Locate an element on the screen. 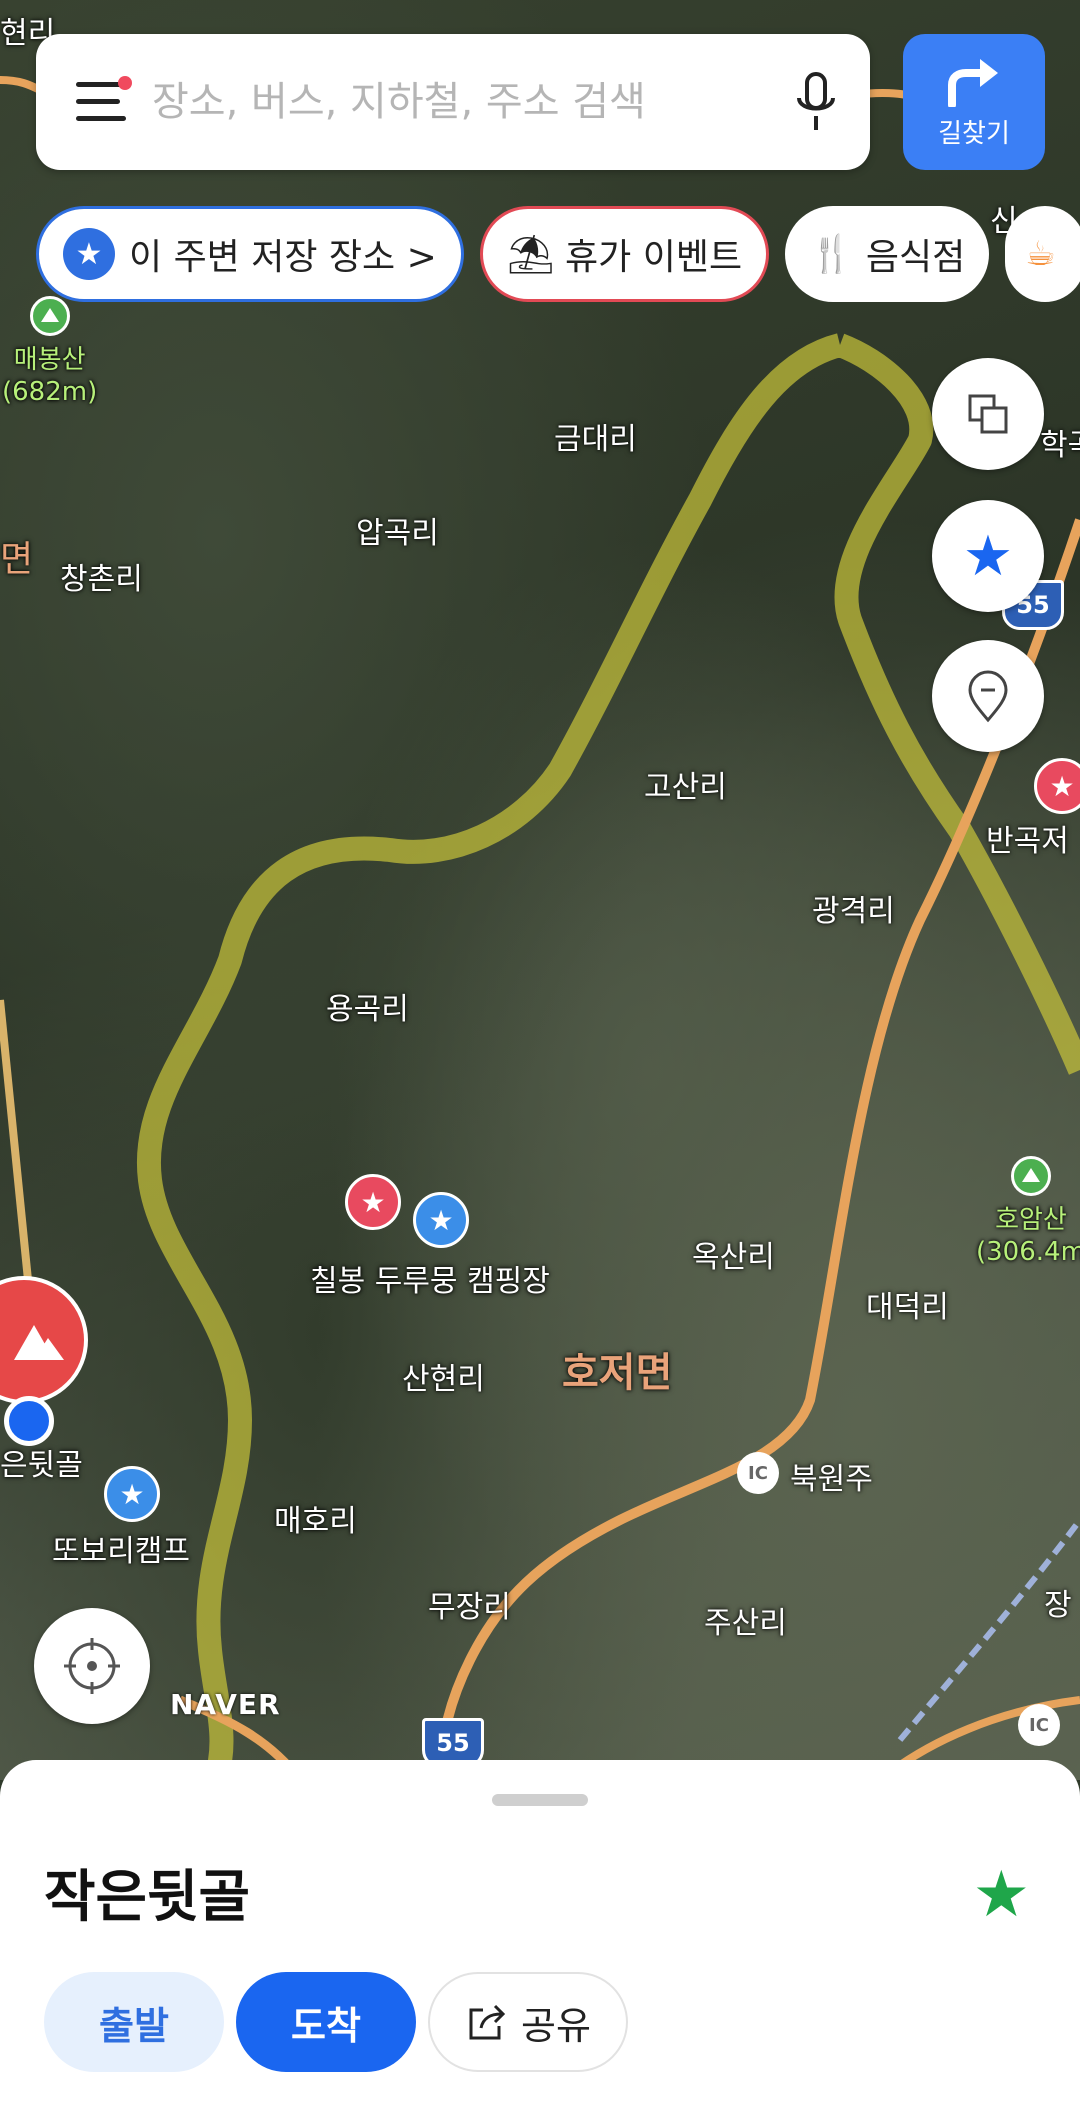  chip-cafe: ☕ is located at coordinates (1042, 254).